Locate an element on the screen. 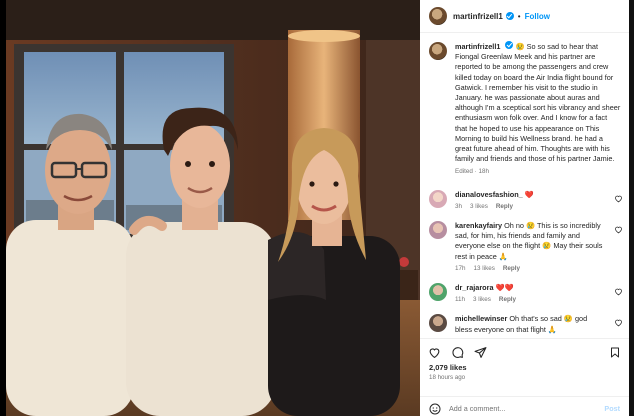 The image size is (634, 416). comment-time: 17h is located at coordinates (460, 268).